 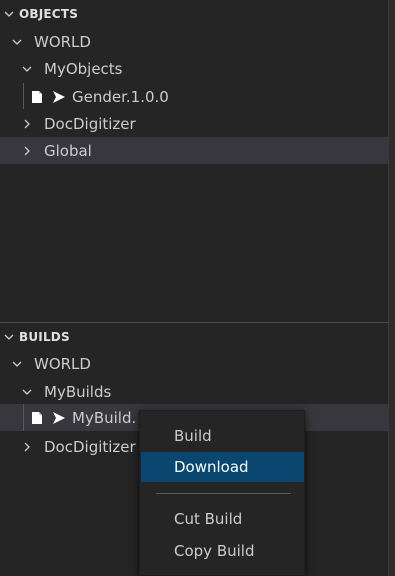 I want to click on objects-section-header: OBJECTS, so click(x=194, y=14).